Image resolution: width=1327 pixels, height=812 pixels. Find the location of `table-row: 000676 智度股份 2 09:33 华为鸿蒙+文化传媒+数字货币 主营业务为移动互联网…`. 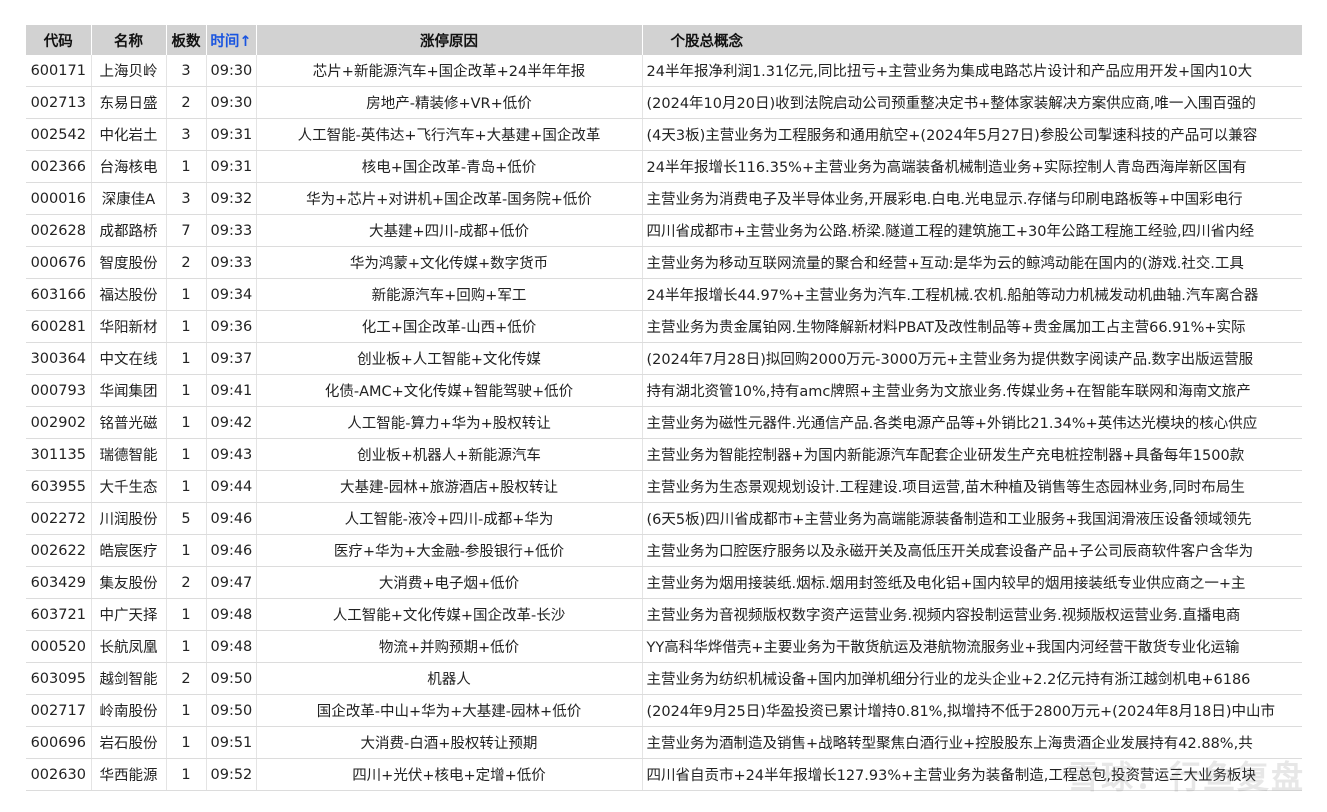

table-row: 000676 智度股份 2 09:33 华为鸿蒙+文化传媒+数字货币 主营业务为移动互联网… is located at coordinates (664, 262).